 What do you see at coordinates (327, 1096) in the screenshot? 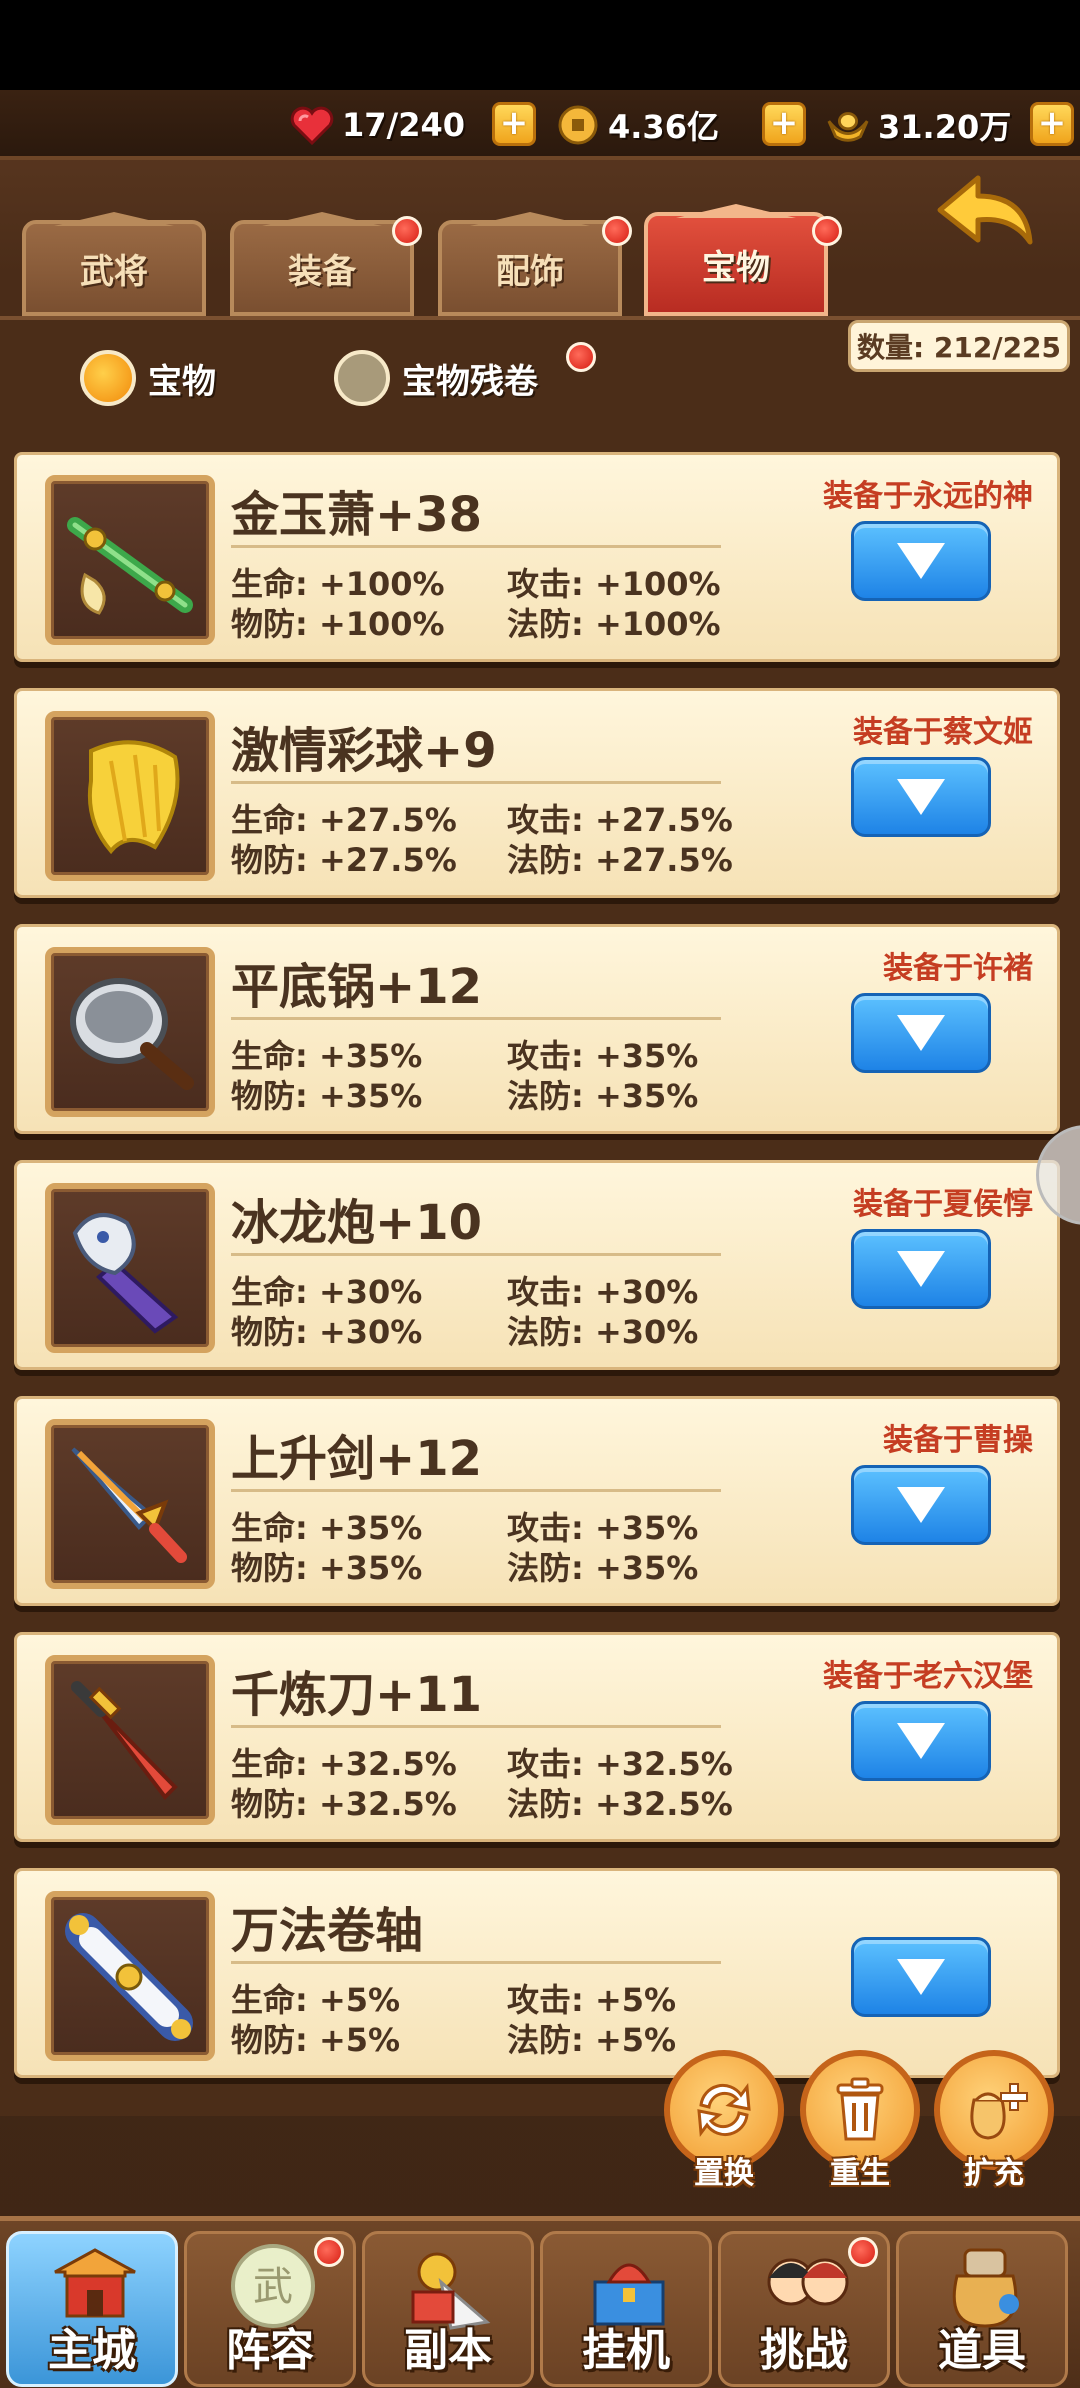
I see `stat-physical-defense: 物防: +35%` at bounding box center [327, 1096].